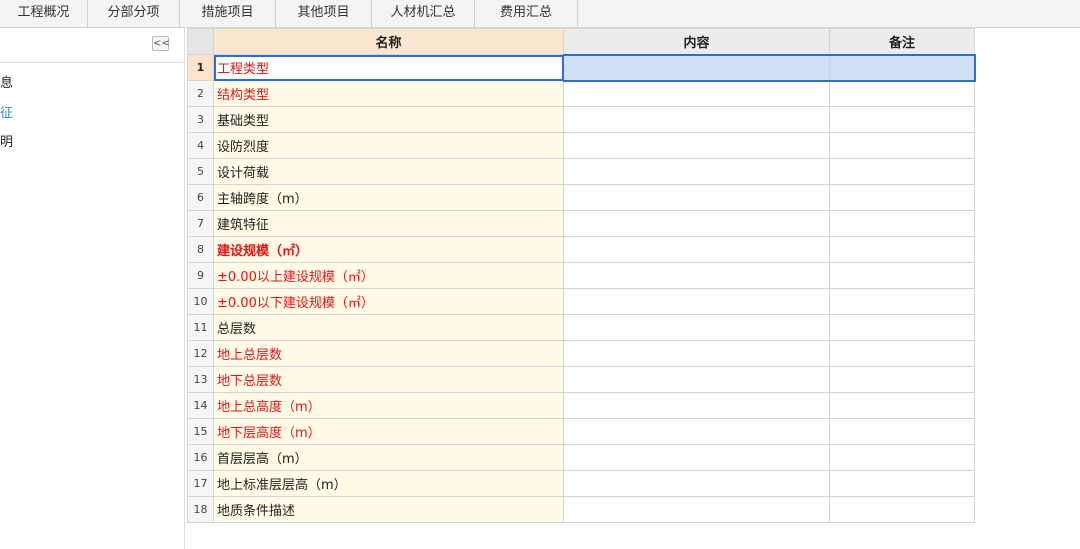 Image resolution: width=1080 pixels, height=549 pixels. I want to click on table-row: 6 主轴跨度（m）, so click(581, 197).